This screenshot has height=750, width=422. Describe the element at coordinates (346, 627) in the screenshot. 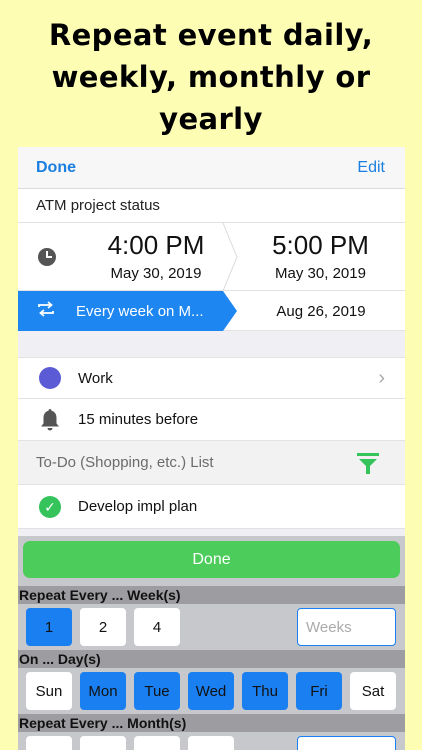

I see `weeks-input: Weeks` at that location.